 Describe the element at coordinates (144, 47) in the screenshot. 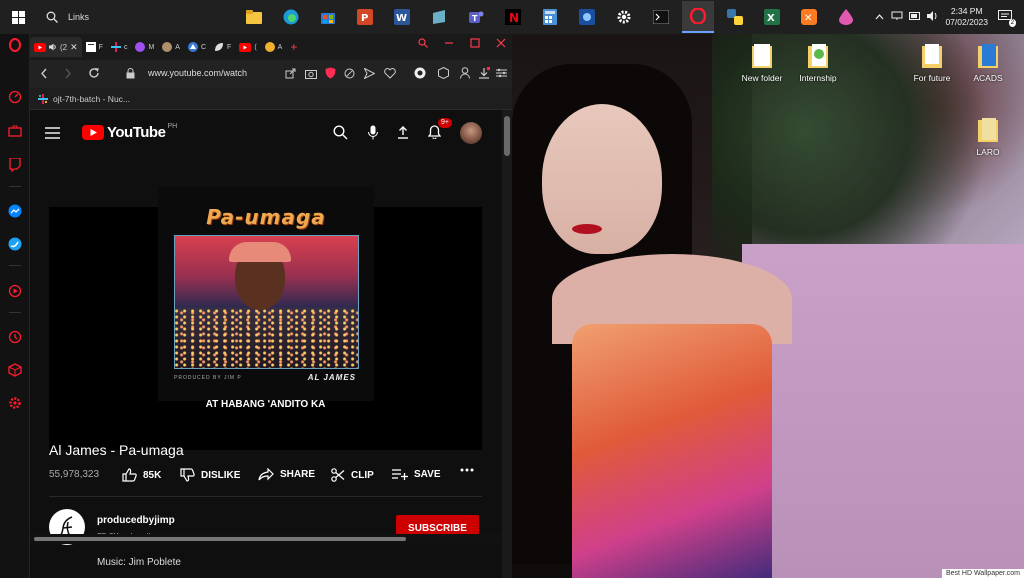

I see `tab-messenger: M` at that location.